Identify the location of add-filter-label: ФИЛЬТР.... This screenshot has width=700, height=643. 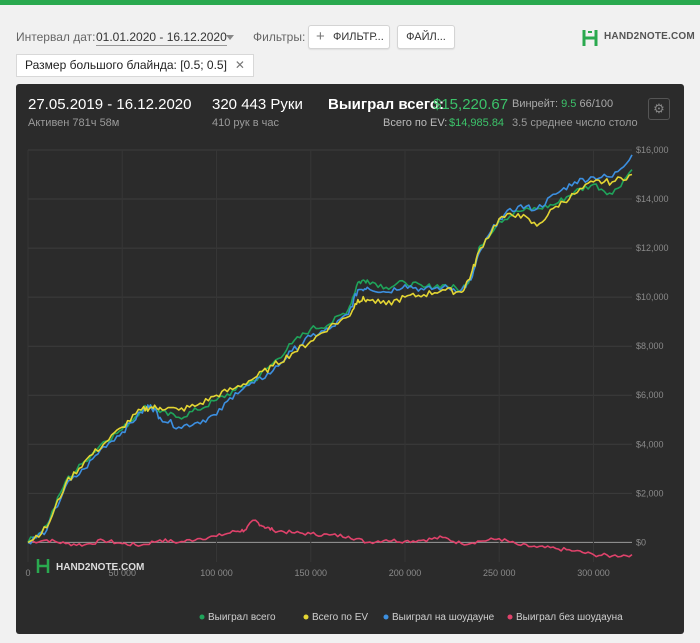
(358, 37).